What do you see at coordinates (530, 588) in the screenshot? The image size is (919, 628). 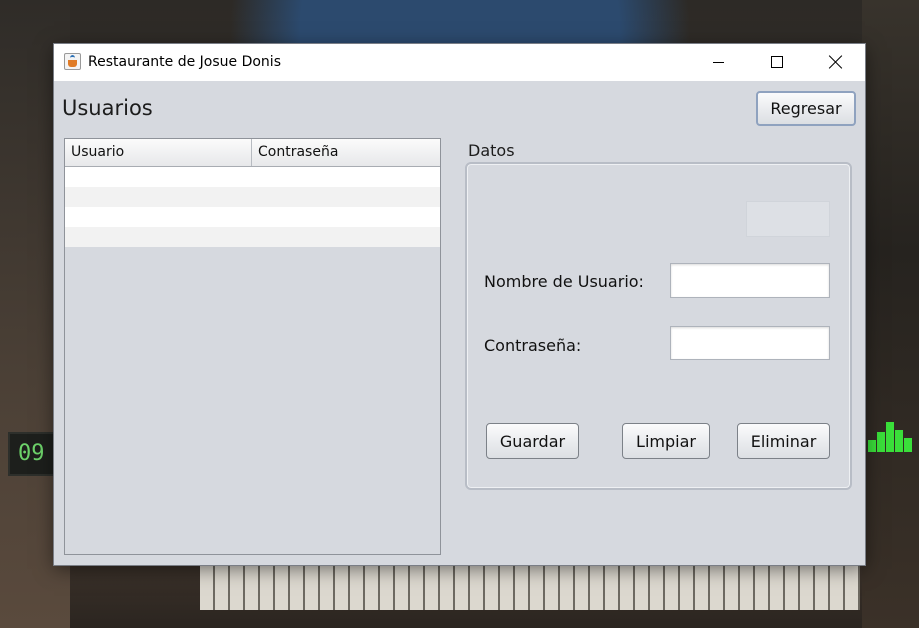 I see `background-keyboard` at bounding box center [530, 588].